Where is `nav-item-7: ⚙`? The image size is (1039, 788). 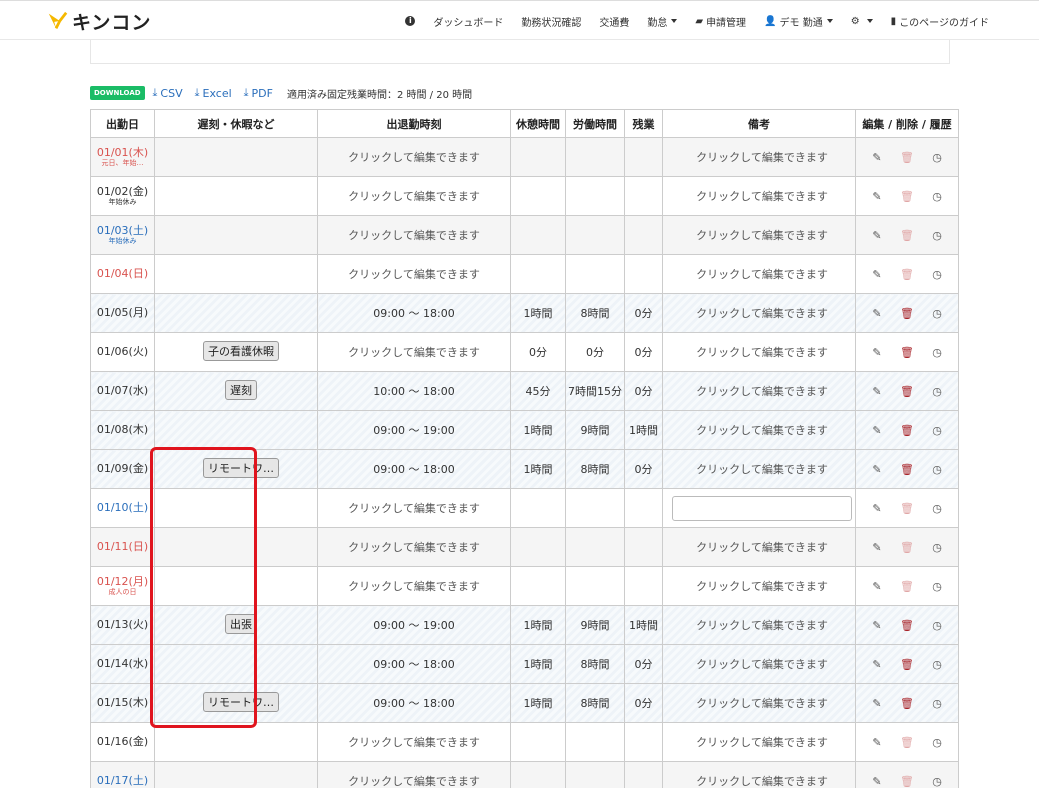 nav-item-7: ⚙ is located at coordinates (862, 21).